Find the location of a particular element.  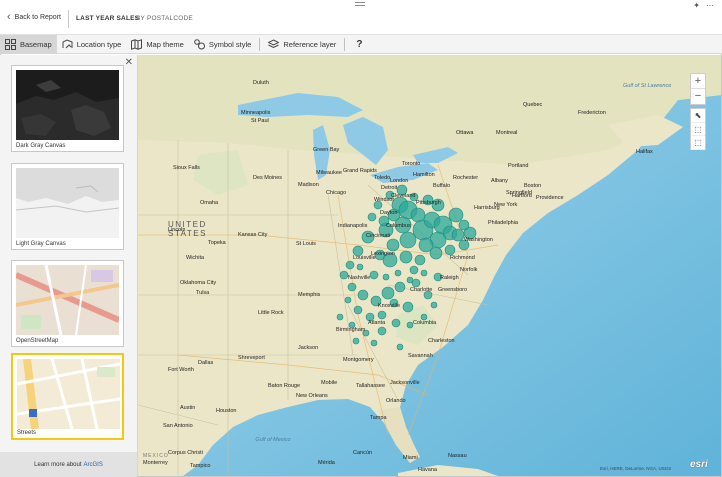

city-label: Tampico is located at coordinates (200, 466).